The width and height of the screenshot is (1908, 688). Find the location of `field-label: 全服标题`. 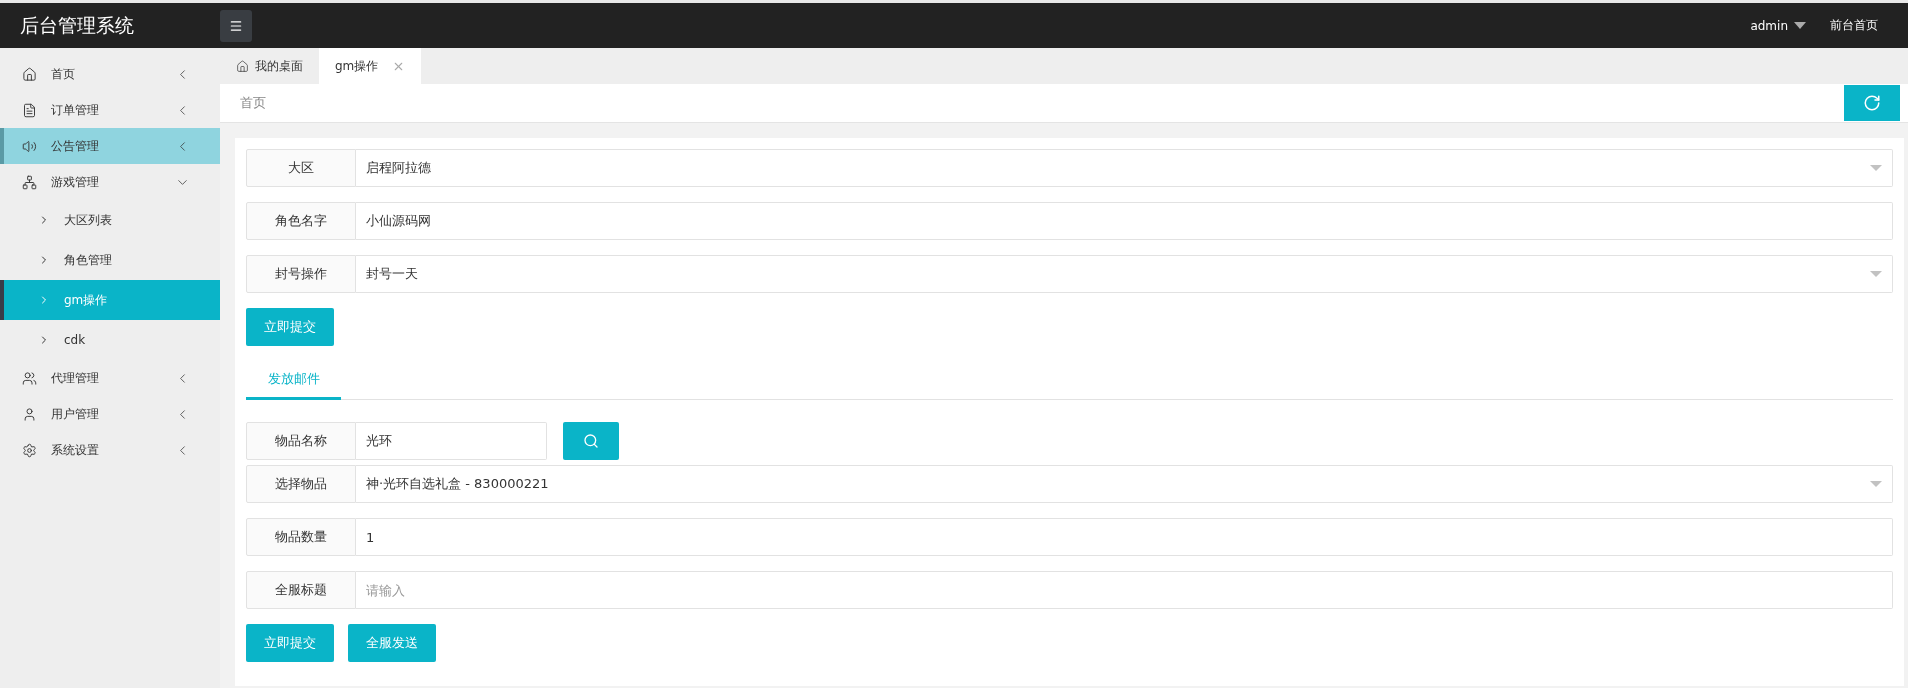

field-label: 全服标题 is located at coordinates (301, 590).